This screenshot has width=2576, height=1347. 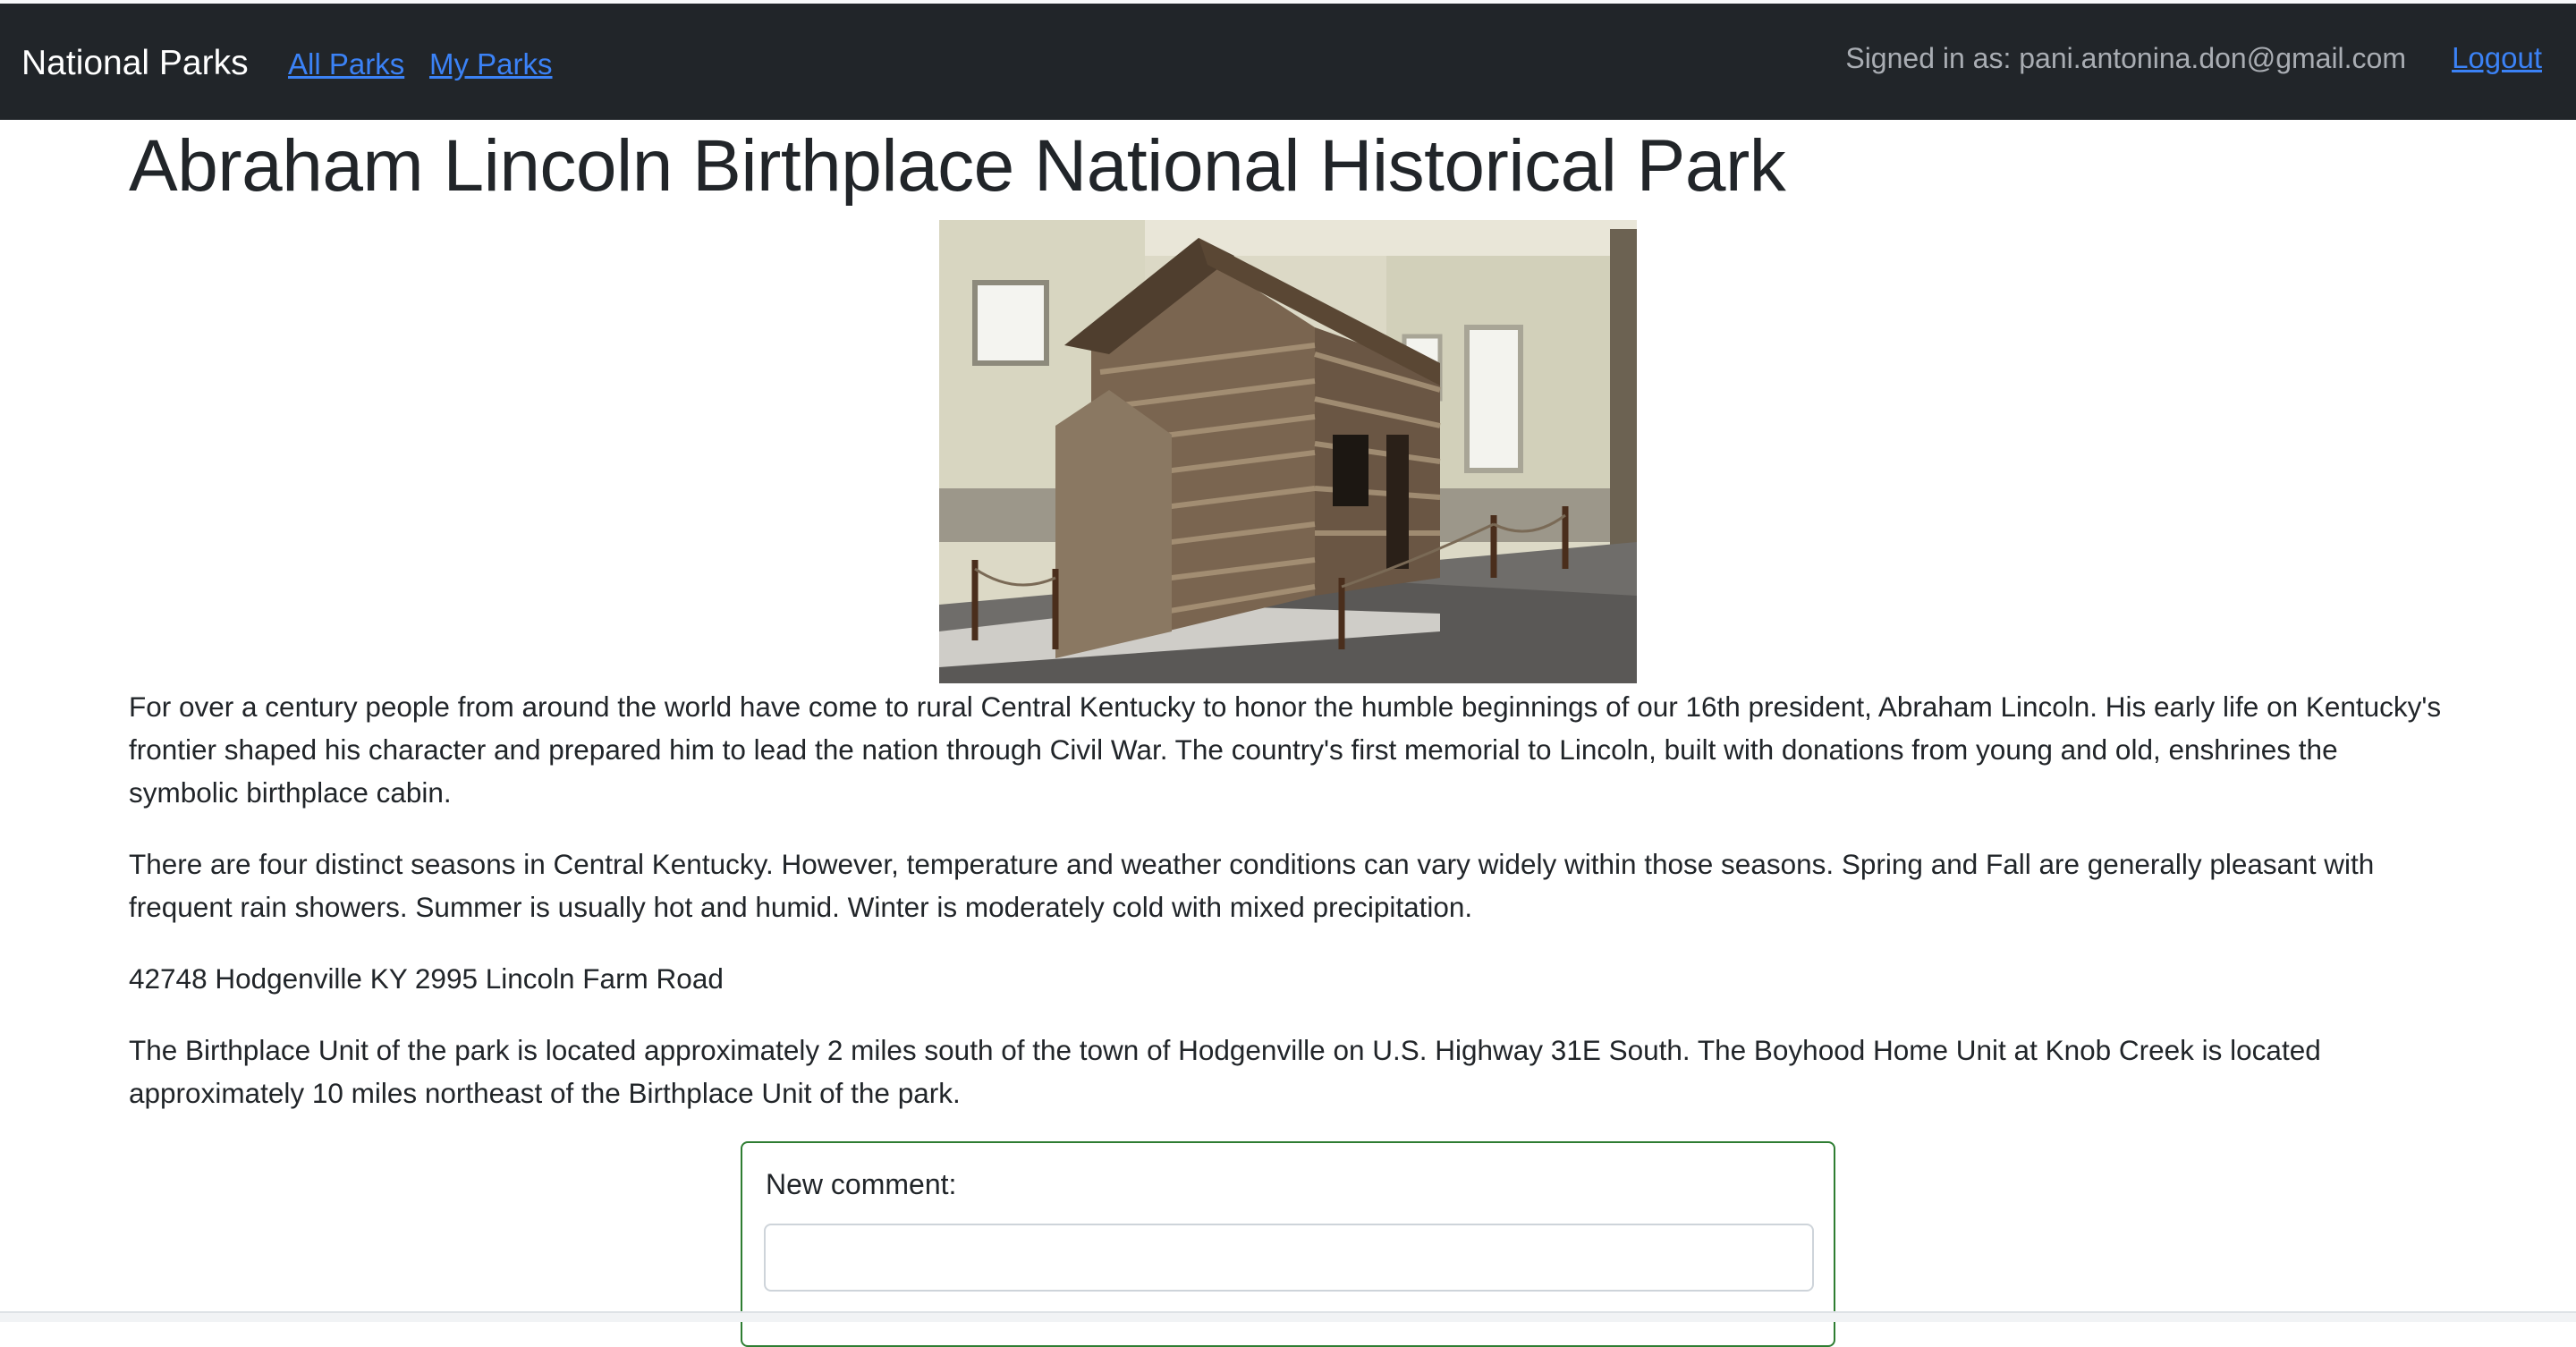 I want to click on comment-input, so click(x=1289, y=1258).